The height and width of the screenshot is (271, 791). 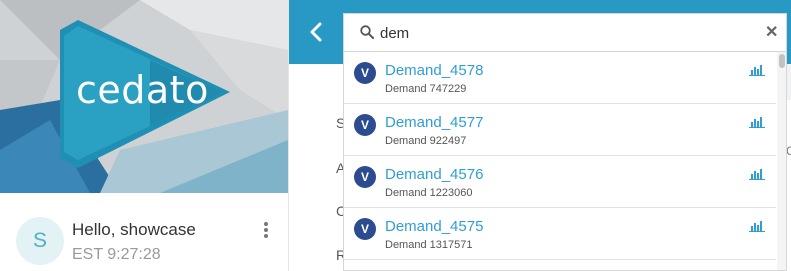 What do you see at coordinates (134, 229) in the screenshot?
I see `user-greeting: Hello, showcase` at bounding box center [134, 229].